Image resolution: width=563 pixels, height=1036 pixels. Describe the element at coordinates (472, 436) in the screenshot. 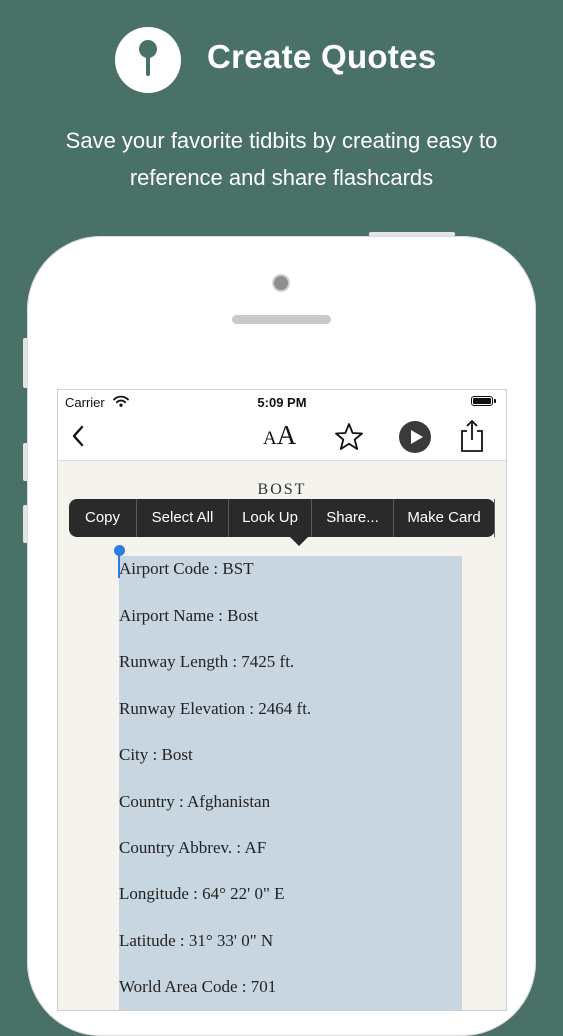

I see `share-icon` at that location.